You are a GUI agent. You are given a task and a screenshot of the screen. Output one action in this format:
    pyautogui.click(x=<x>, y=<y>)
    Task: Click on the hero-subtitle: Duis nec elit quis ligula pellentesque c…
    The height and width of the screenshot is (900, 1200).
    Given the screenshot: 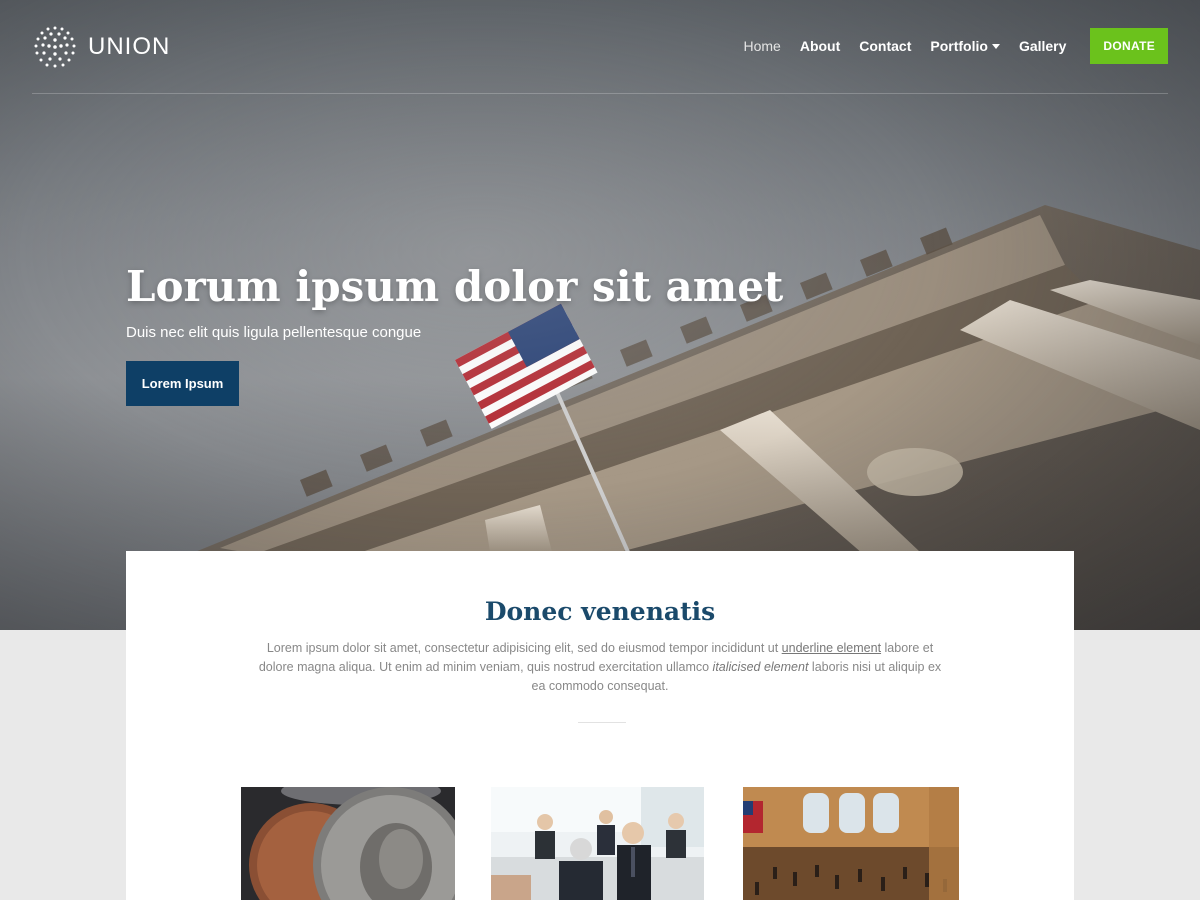 What is the action you would take?
    pyautogui.click(x=274, y=332)
    